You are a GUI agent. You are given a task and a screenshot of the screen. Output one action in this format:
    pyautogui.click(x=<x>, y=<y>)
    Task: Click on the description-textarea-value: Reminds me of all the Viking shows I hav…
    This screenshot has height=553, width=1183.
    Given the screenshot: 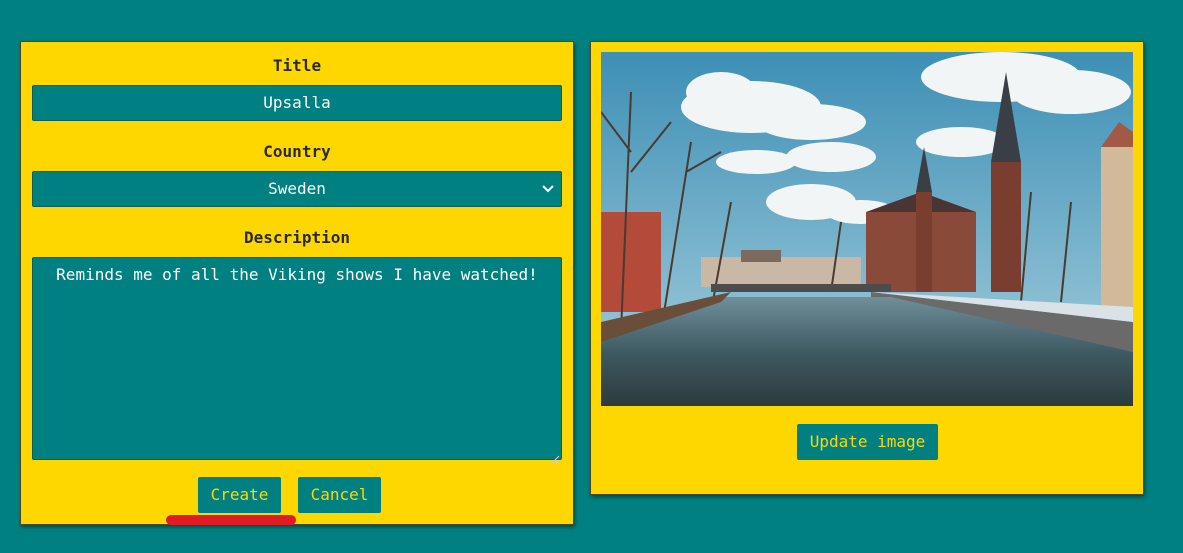 What is the action you would take?
    pyautogui.click(x=297, y=274)
    